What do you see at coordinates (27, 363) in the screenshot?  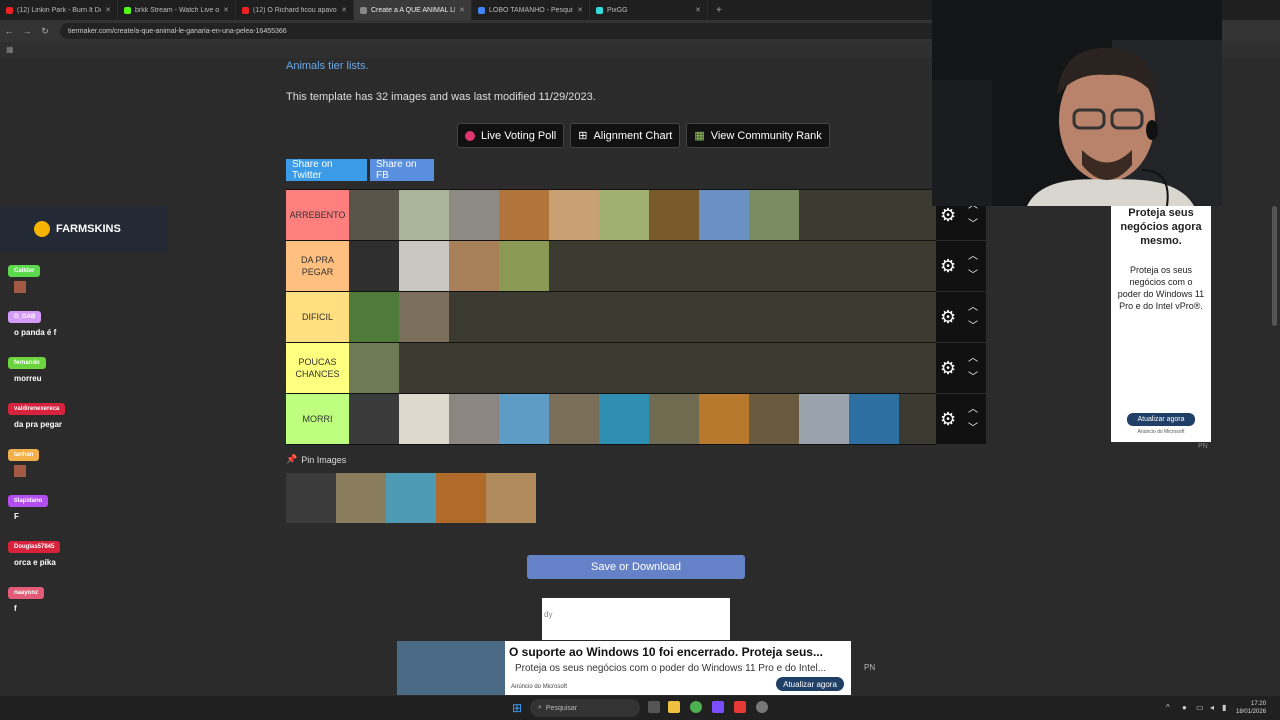 I see `chat-username: fernando` at bounding box center [27, 363].